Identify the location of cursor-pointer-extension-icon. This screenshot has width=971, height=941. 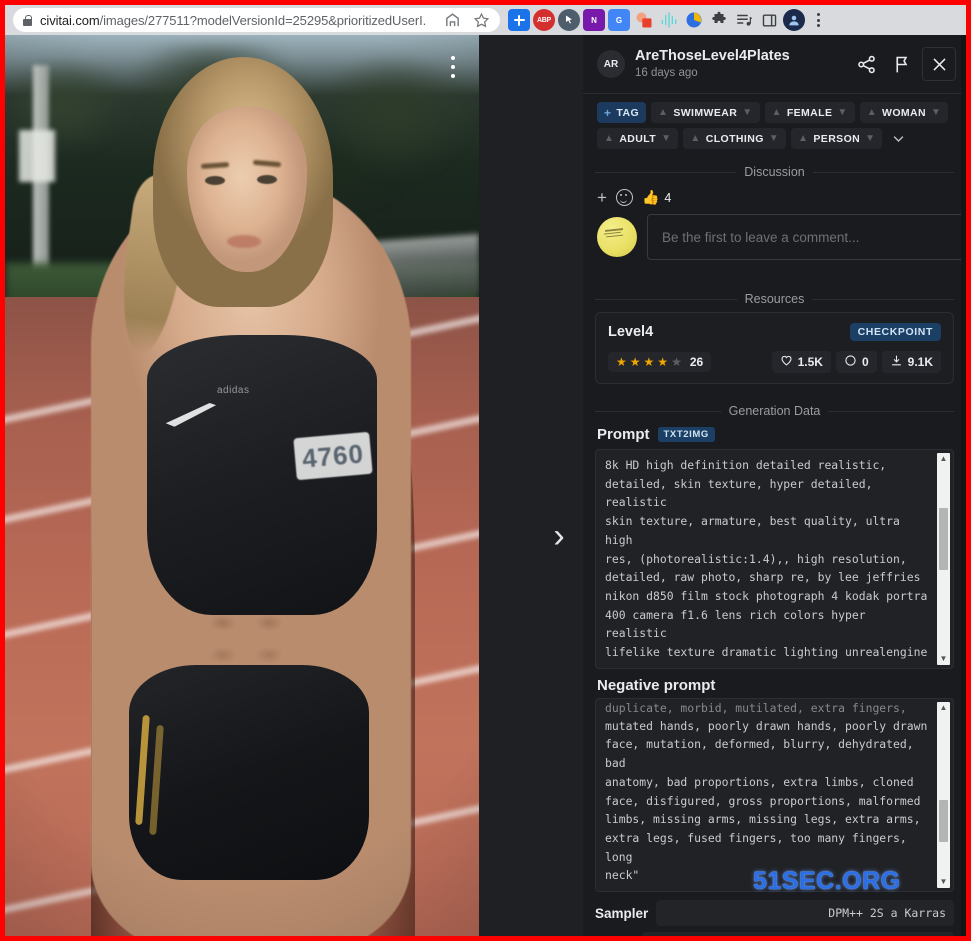
(569, 20).